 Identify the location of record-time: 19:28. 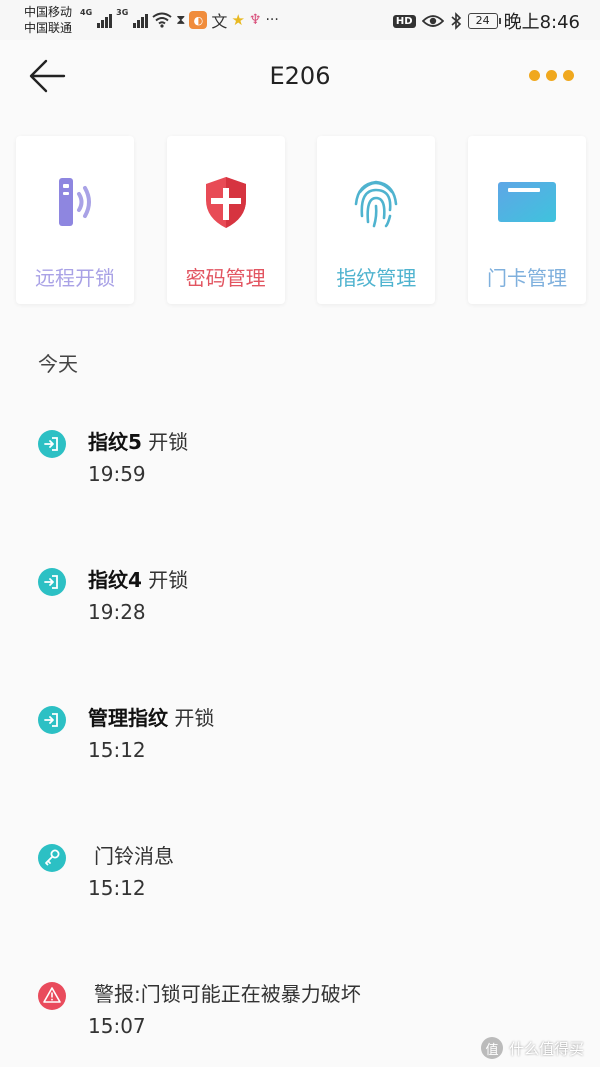
(117, 612).